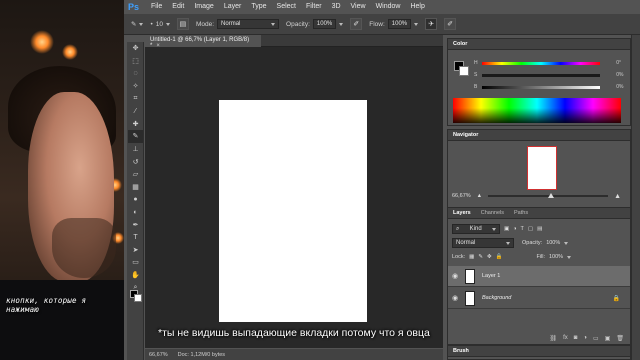  Describe the element at coordinates (135, 262) in the screenshot. I see `shape-tool-icon: ▭` at that location.